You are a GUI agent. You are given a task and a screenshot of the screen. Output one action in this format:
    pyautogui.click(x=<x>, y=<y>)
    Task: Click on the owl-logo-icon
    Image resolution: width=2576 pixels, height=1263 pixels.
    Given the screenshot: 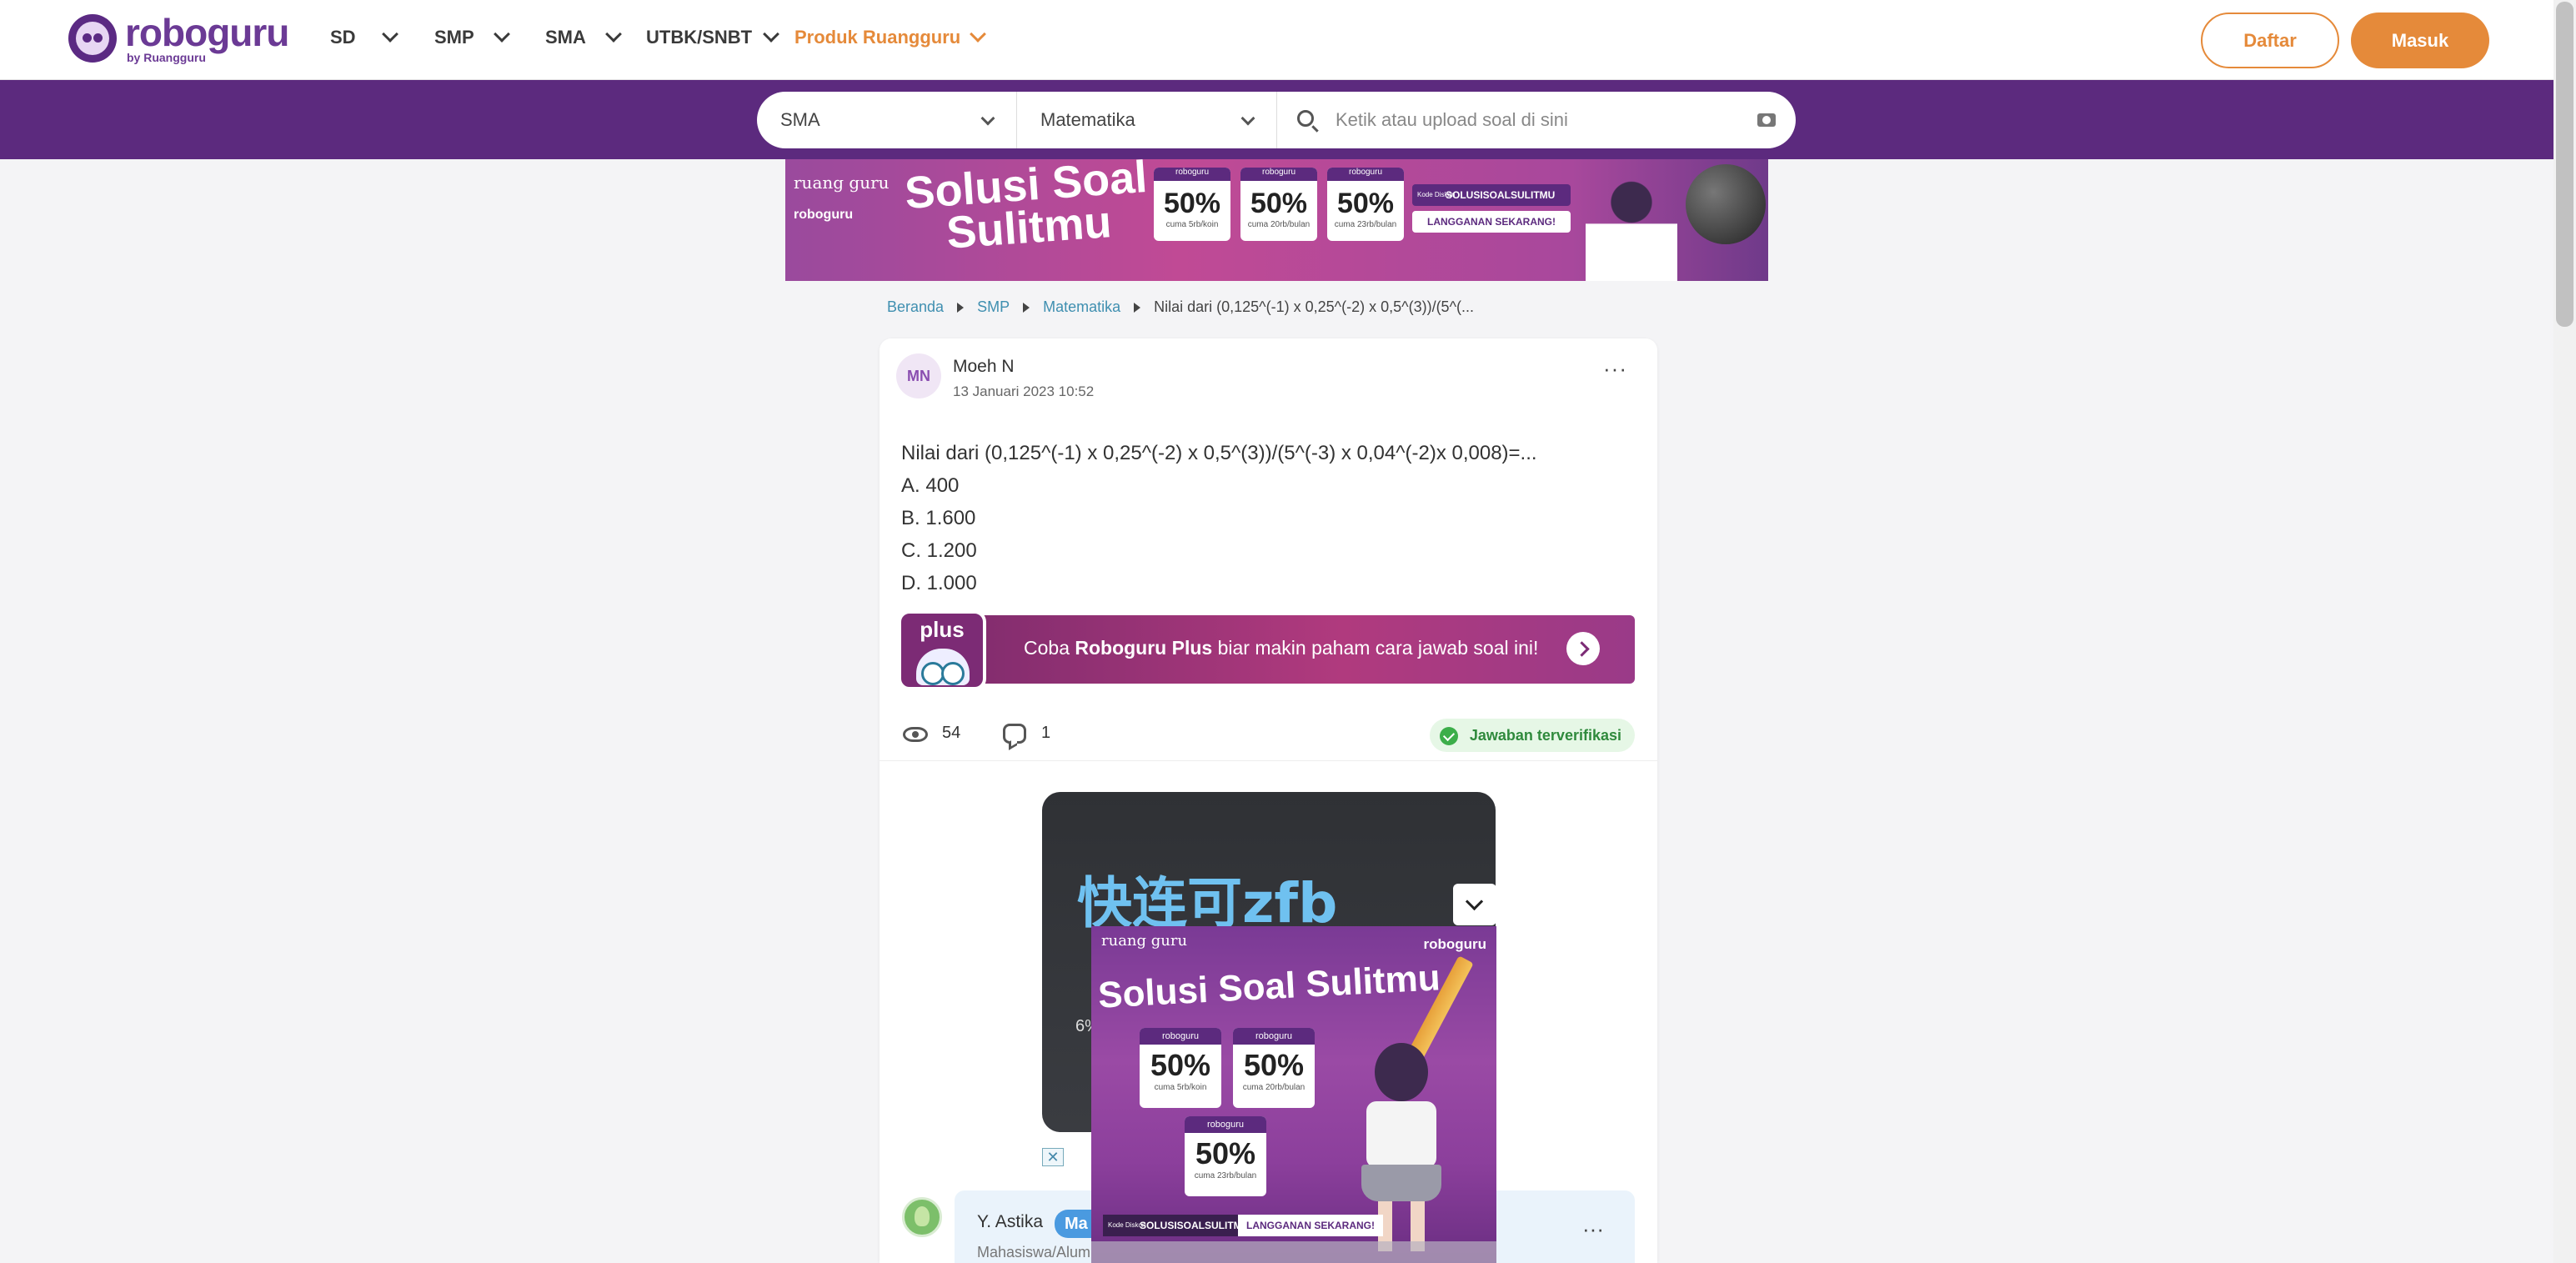 What is the action you would take?
    pyautogui.click(x=92, y=38)
    